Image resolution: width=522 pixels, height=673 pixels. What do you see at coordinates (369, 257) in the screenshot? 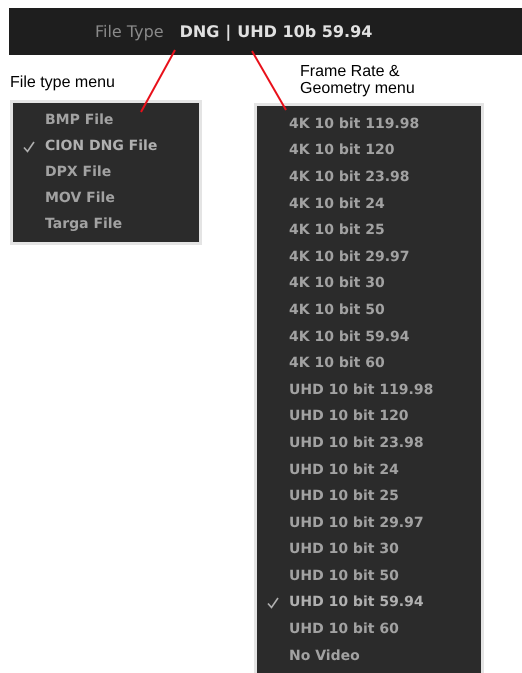
I see `menu-item: 4K 10 bit 29.97` at bounding box center [369, 257].